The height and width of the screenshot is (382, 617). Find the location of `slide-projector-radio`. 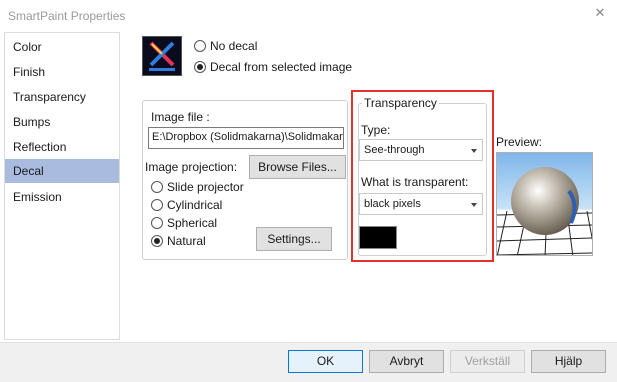

slide-projector-radio is located at coordinates (157, 187).